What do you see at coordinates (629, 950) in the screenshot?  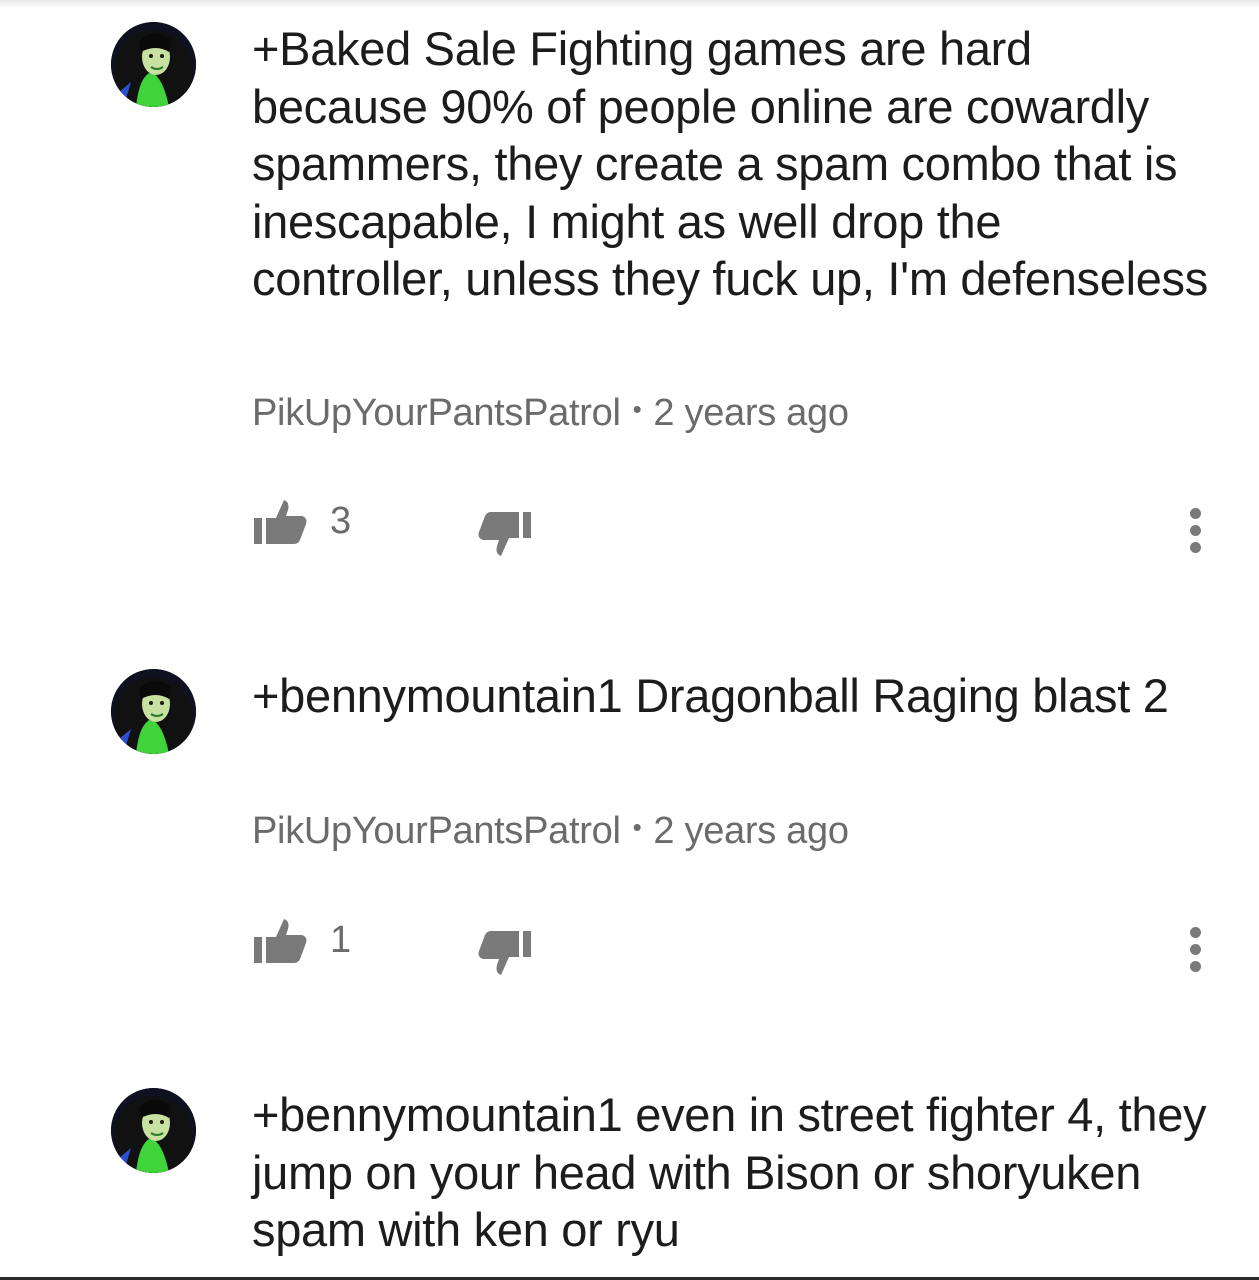 I see `comment-actions: 1` at bounding box center [629, 950].